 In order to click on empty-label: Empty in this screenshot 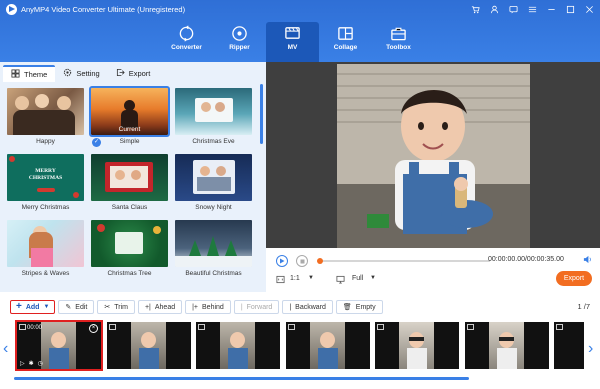, I will do `click(365, 307)`.